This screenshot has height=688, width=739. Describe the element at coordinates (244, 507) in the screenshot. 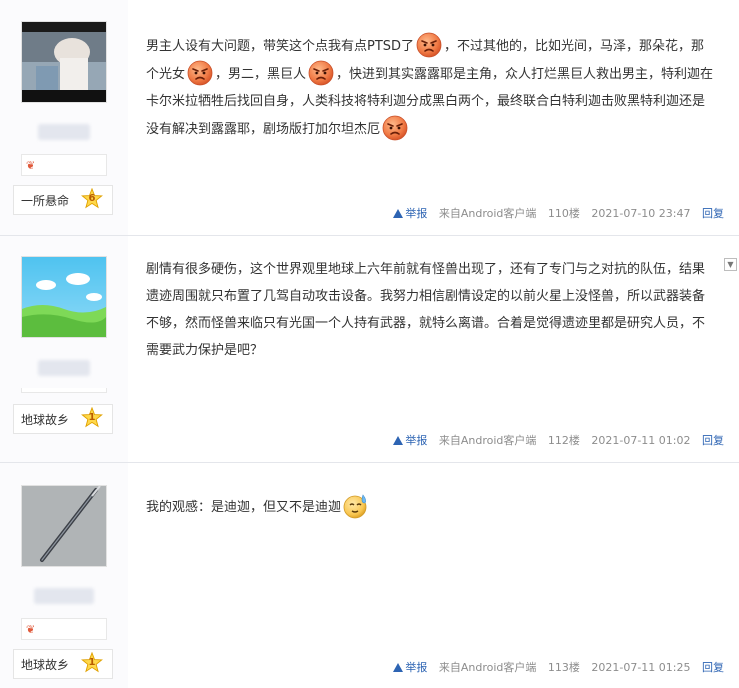

I see `post-text: 我的观感：是迪迦，但又不是迪迦` at that location.